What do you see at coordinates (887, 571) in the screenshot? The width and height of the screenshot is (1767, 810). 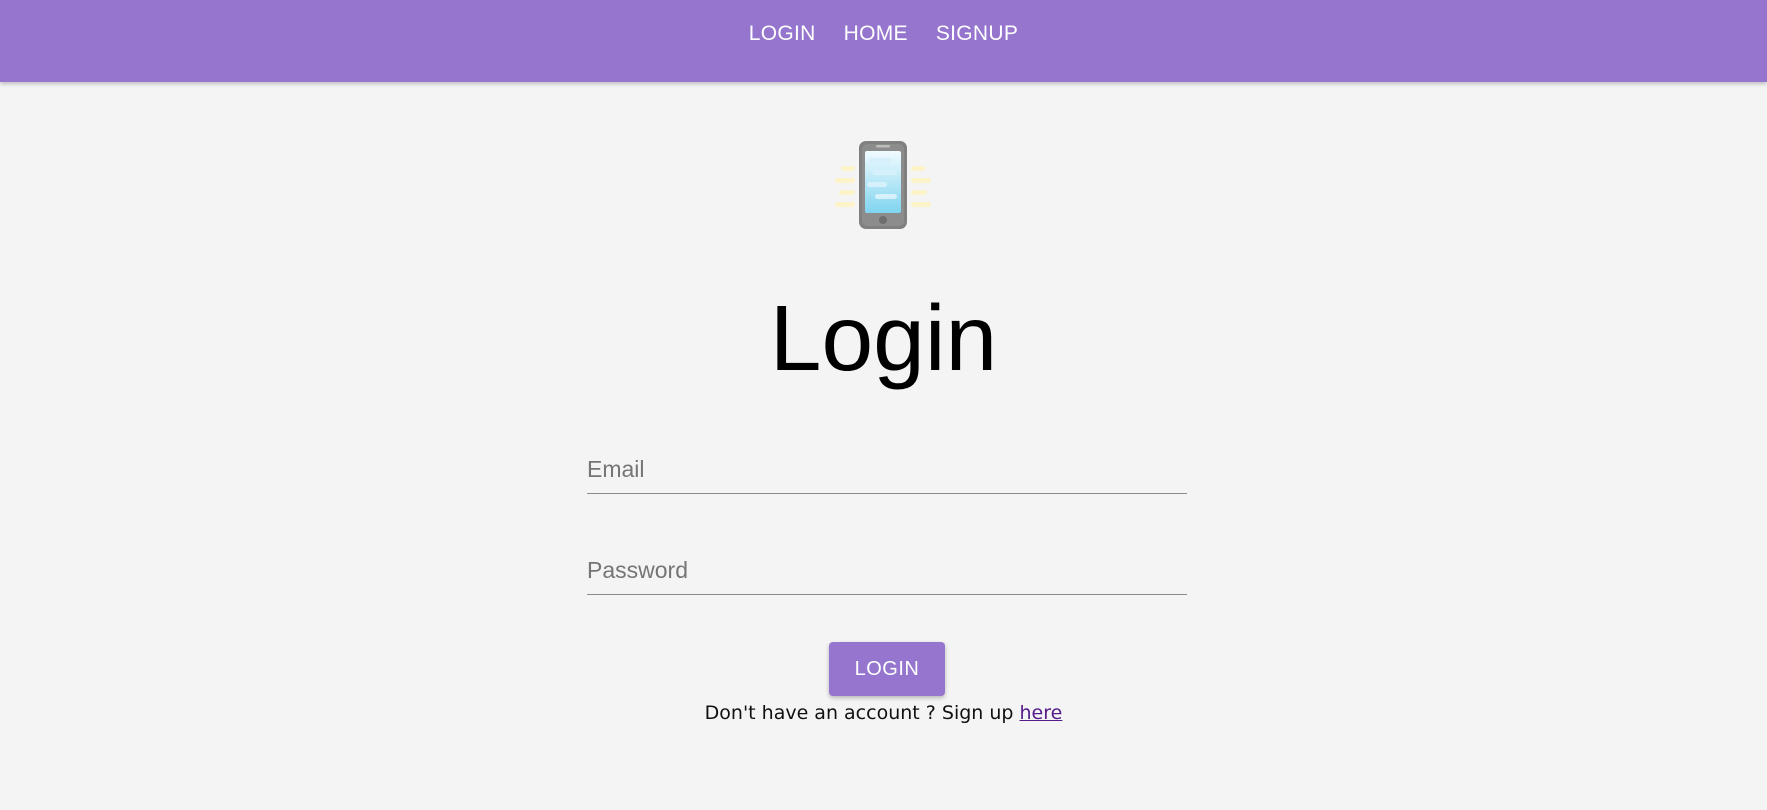 I see `password-field` at bounding box center [887, 571].